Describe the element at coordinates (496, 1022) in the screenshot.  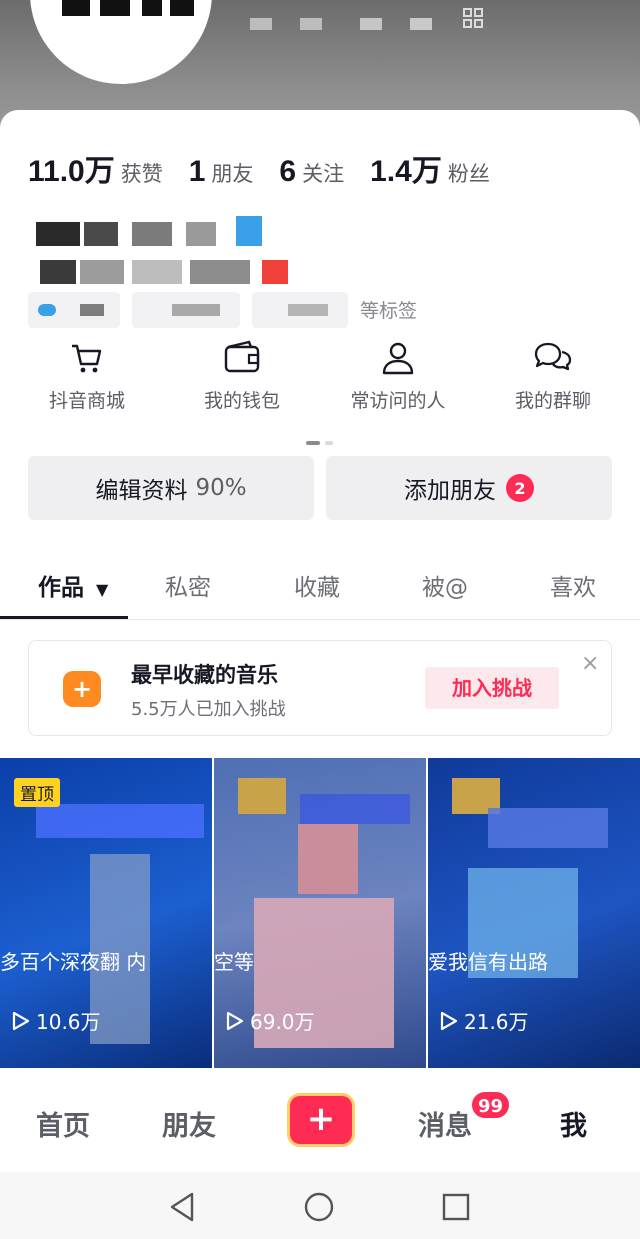
I see `video-view-count: 21.6万` at that location.